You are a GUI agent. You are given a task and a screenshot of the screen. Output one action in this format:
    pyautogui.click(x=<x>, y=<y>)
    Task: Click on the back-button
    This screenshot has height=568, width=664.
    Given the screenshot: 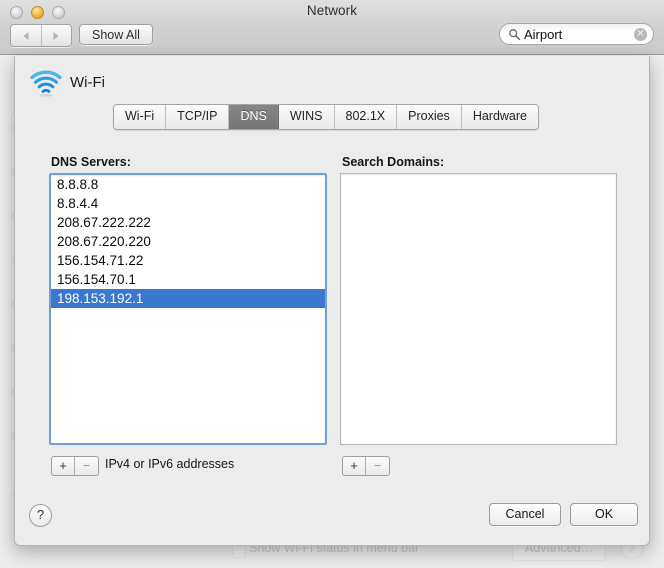 What is the action you would take?
    pyautogui.click(x=26, y=35)
    